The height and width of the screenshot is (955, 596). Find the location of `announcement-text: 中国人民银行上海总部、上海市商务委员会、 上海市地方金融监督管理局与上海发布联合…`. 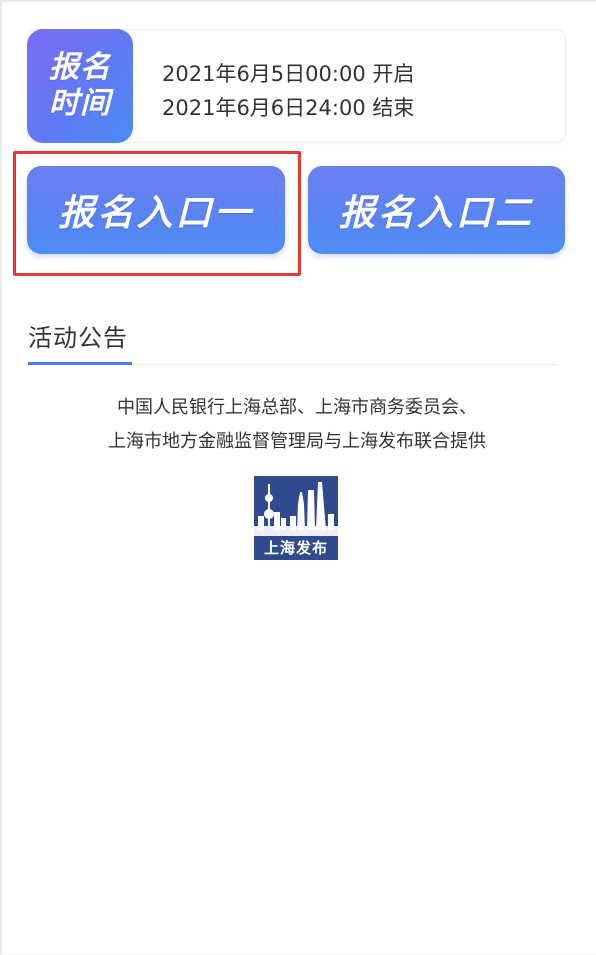

announcement-text: 中国人民银行上海总部、上海市商务委员会、 上海市地方金融监督管理局与上海发布联合… is located at coordinates (297, 425).